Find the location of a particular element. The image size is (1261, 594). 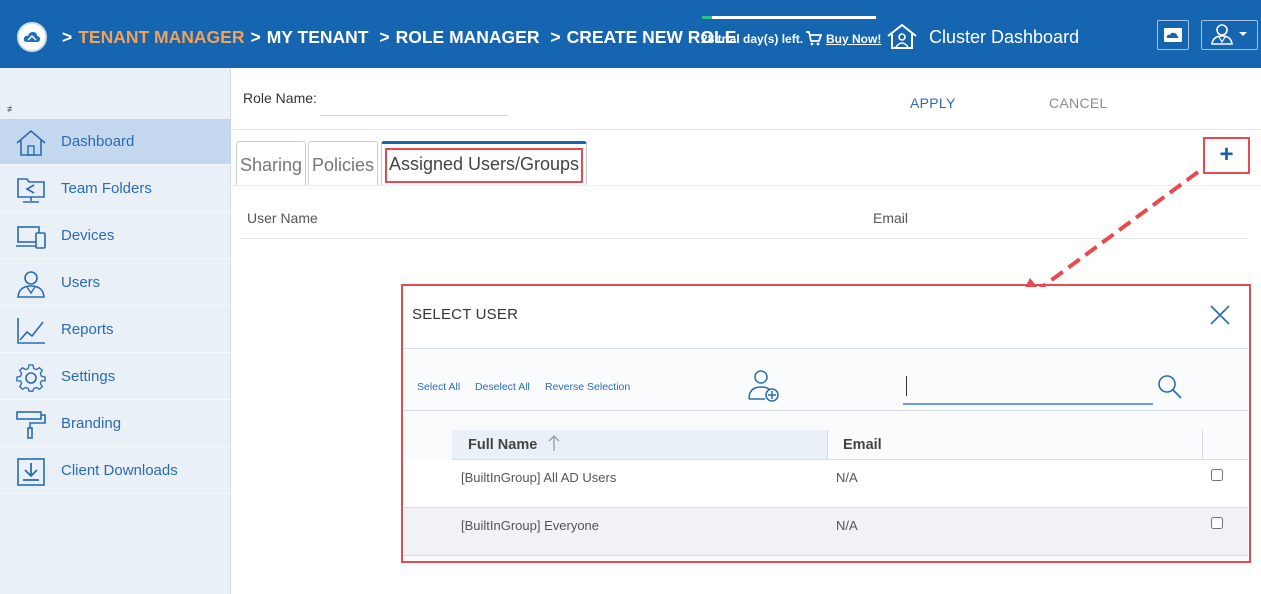

annotation-highlight-tab is located at coordinates (484, 165).